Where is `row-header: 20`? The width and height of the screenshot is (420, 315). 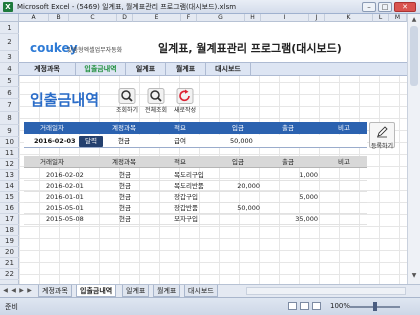 row-header: 20 is located at coordinates (9, 252).